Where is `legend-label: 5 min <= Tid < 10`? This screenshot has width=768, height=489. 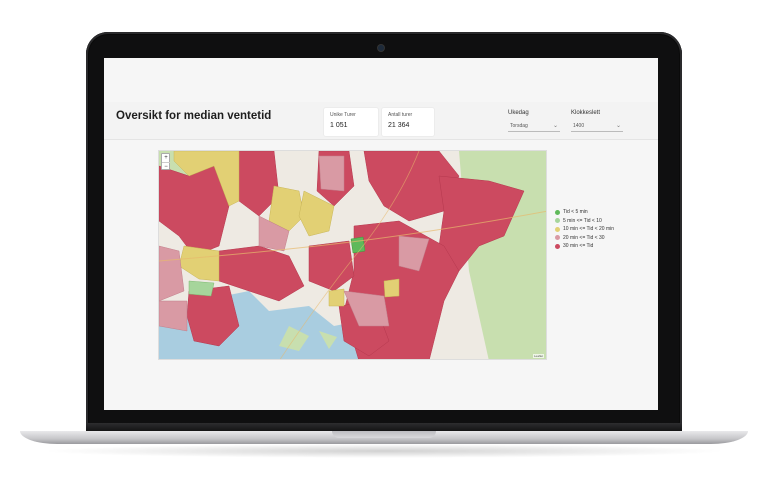 legend-label: 5 min <= Tid < 10 is located at coordinates (582, 220).